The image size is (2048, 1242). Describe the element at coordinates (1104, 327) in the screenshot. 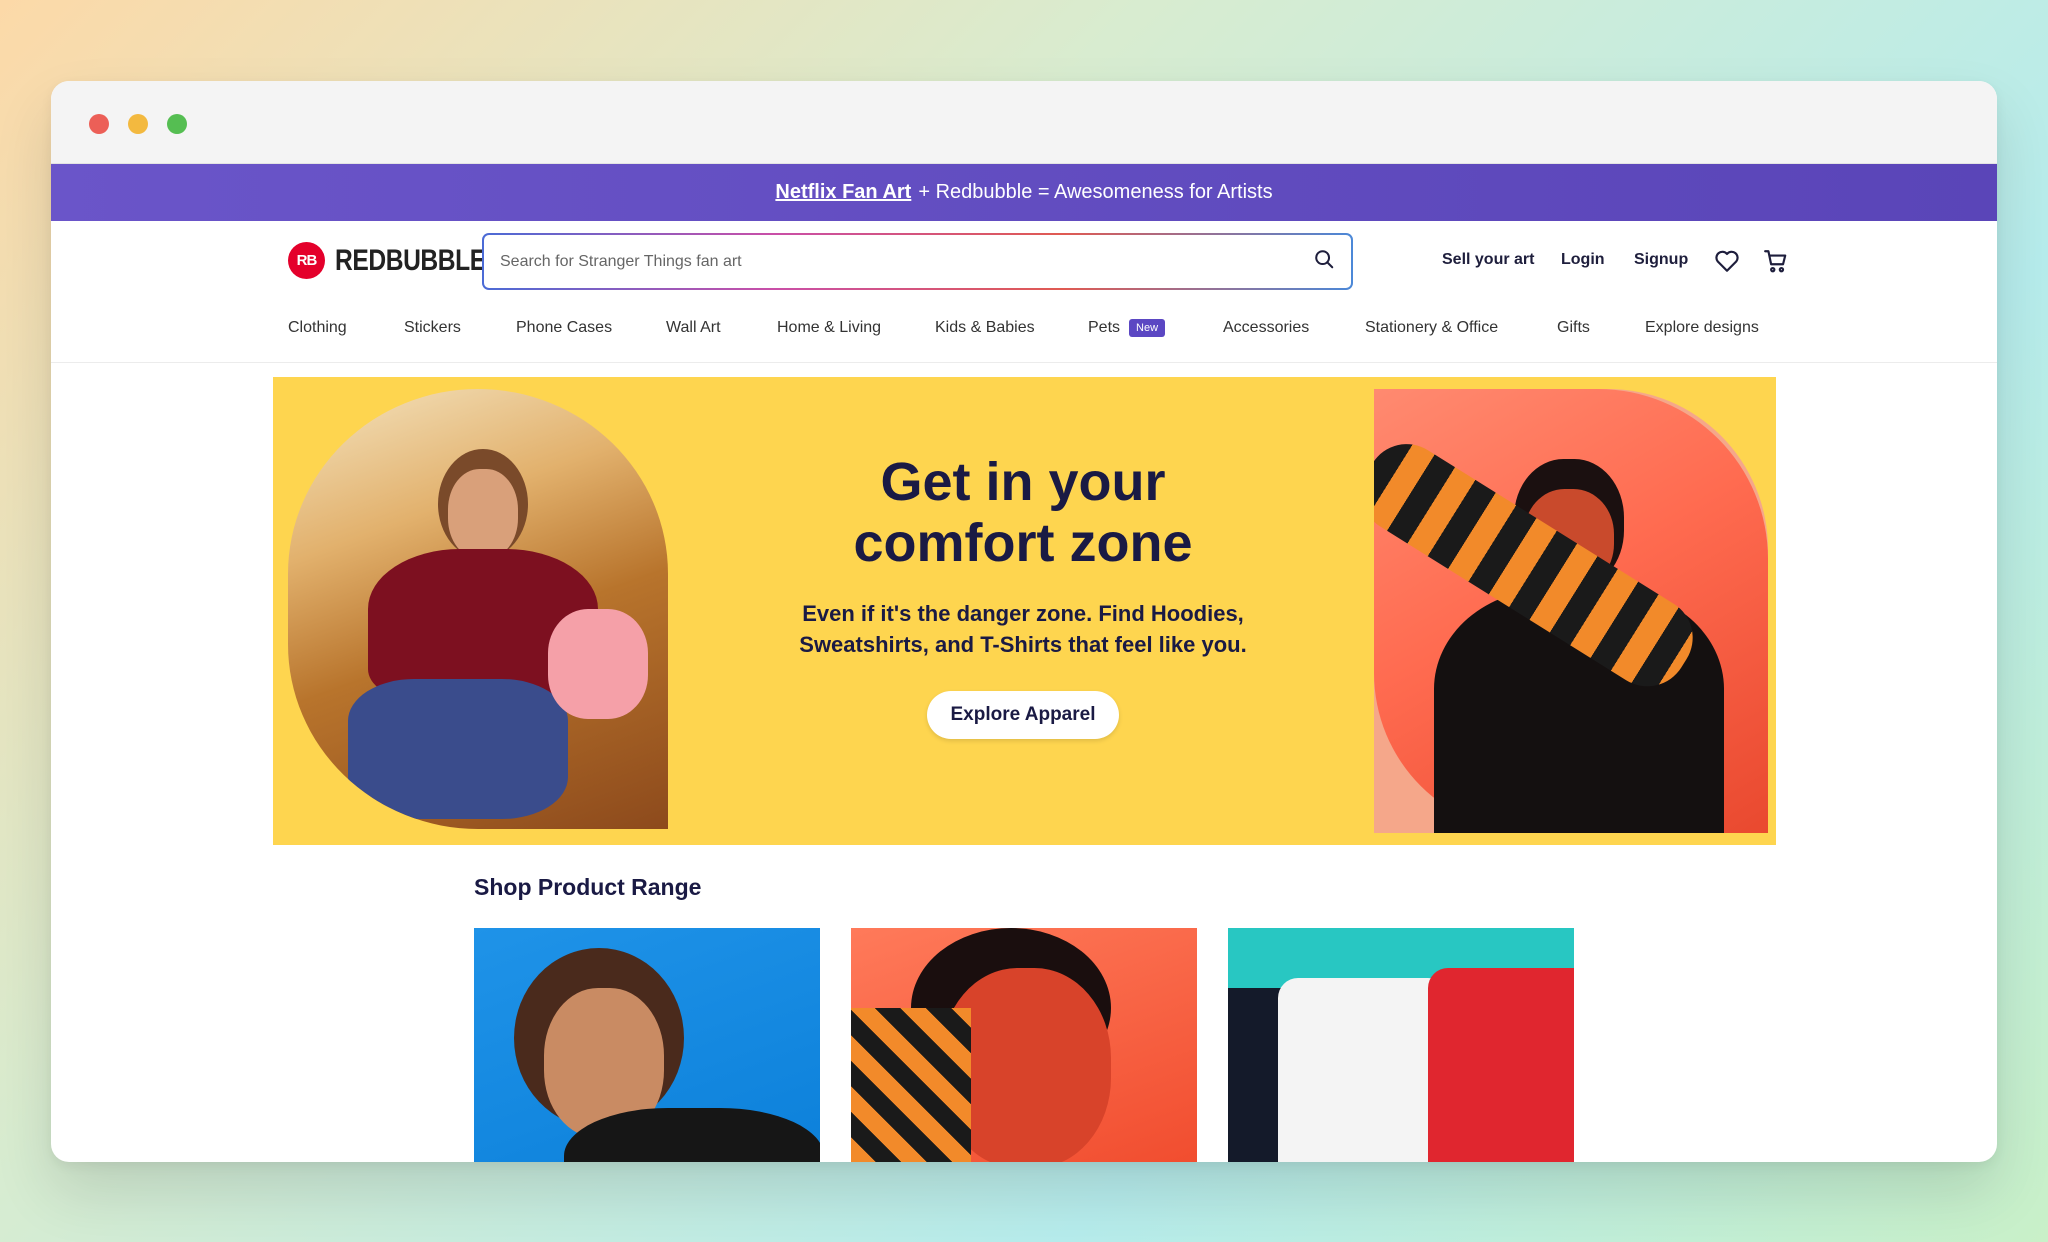

I see `nav-pets-label: Pets` at that location.